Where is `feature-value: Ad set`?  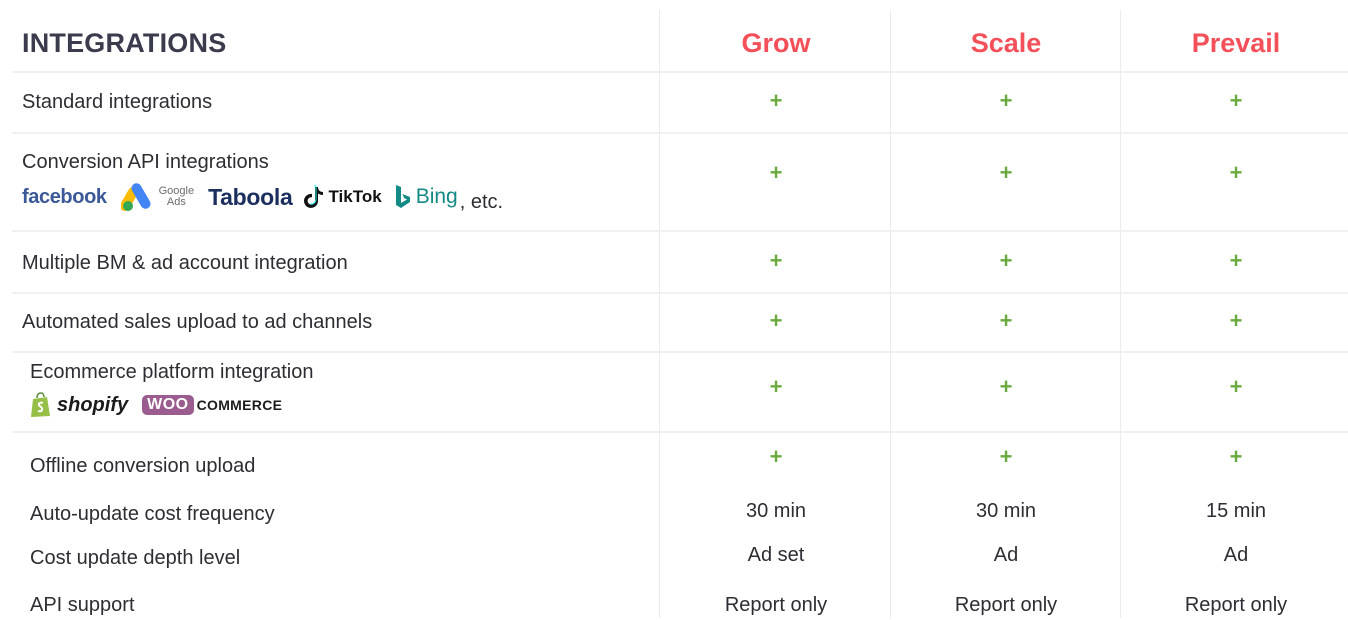 feature-value: Ad set is located at coordinates (776, 555).